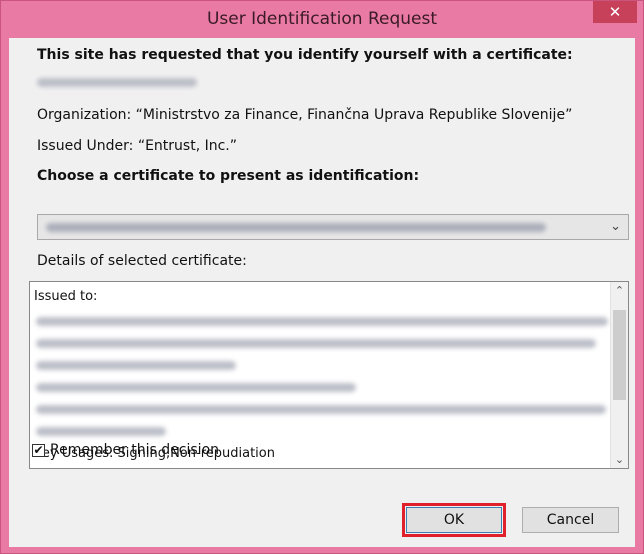 Image resolution: width=644 pixels, height=554 pixels. I want to click on certificate-select: ⌄, so click(333, 227).